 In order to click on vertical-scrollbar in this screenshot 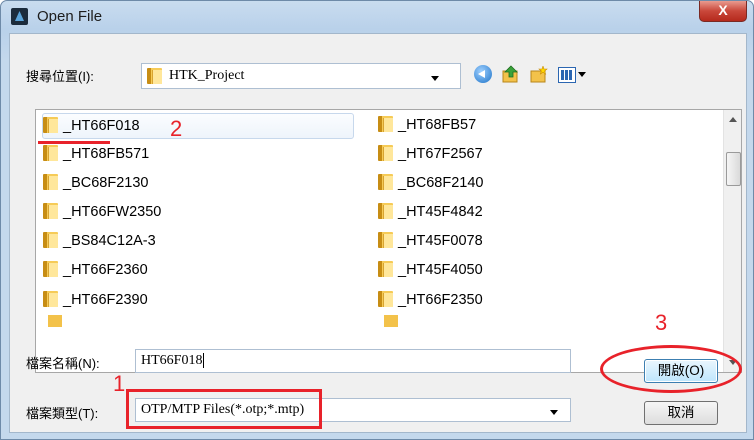, I will do `click(732, 241)`.